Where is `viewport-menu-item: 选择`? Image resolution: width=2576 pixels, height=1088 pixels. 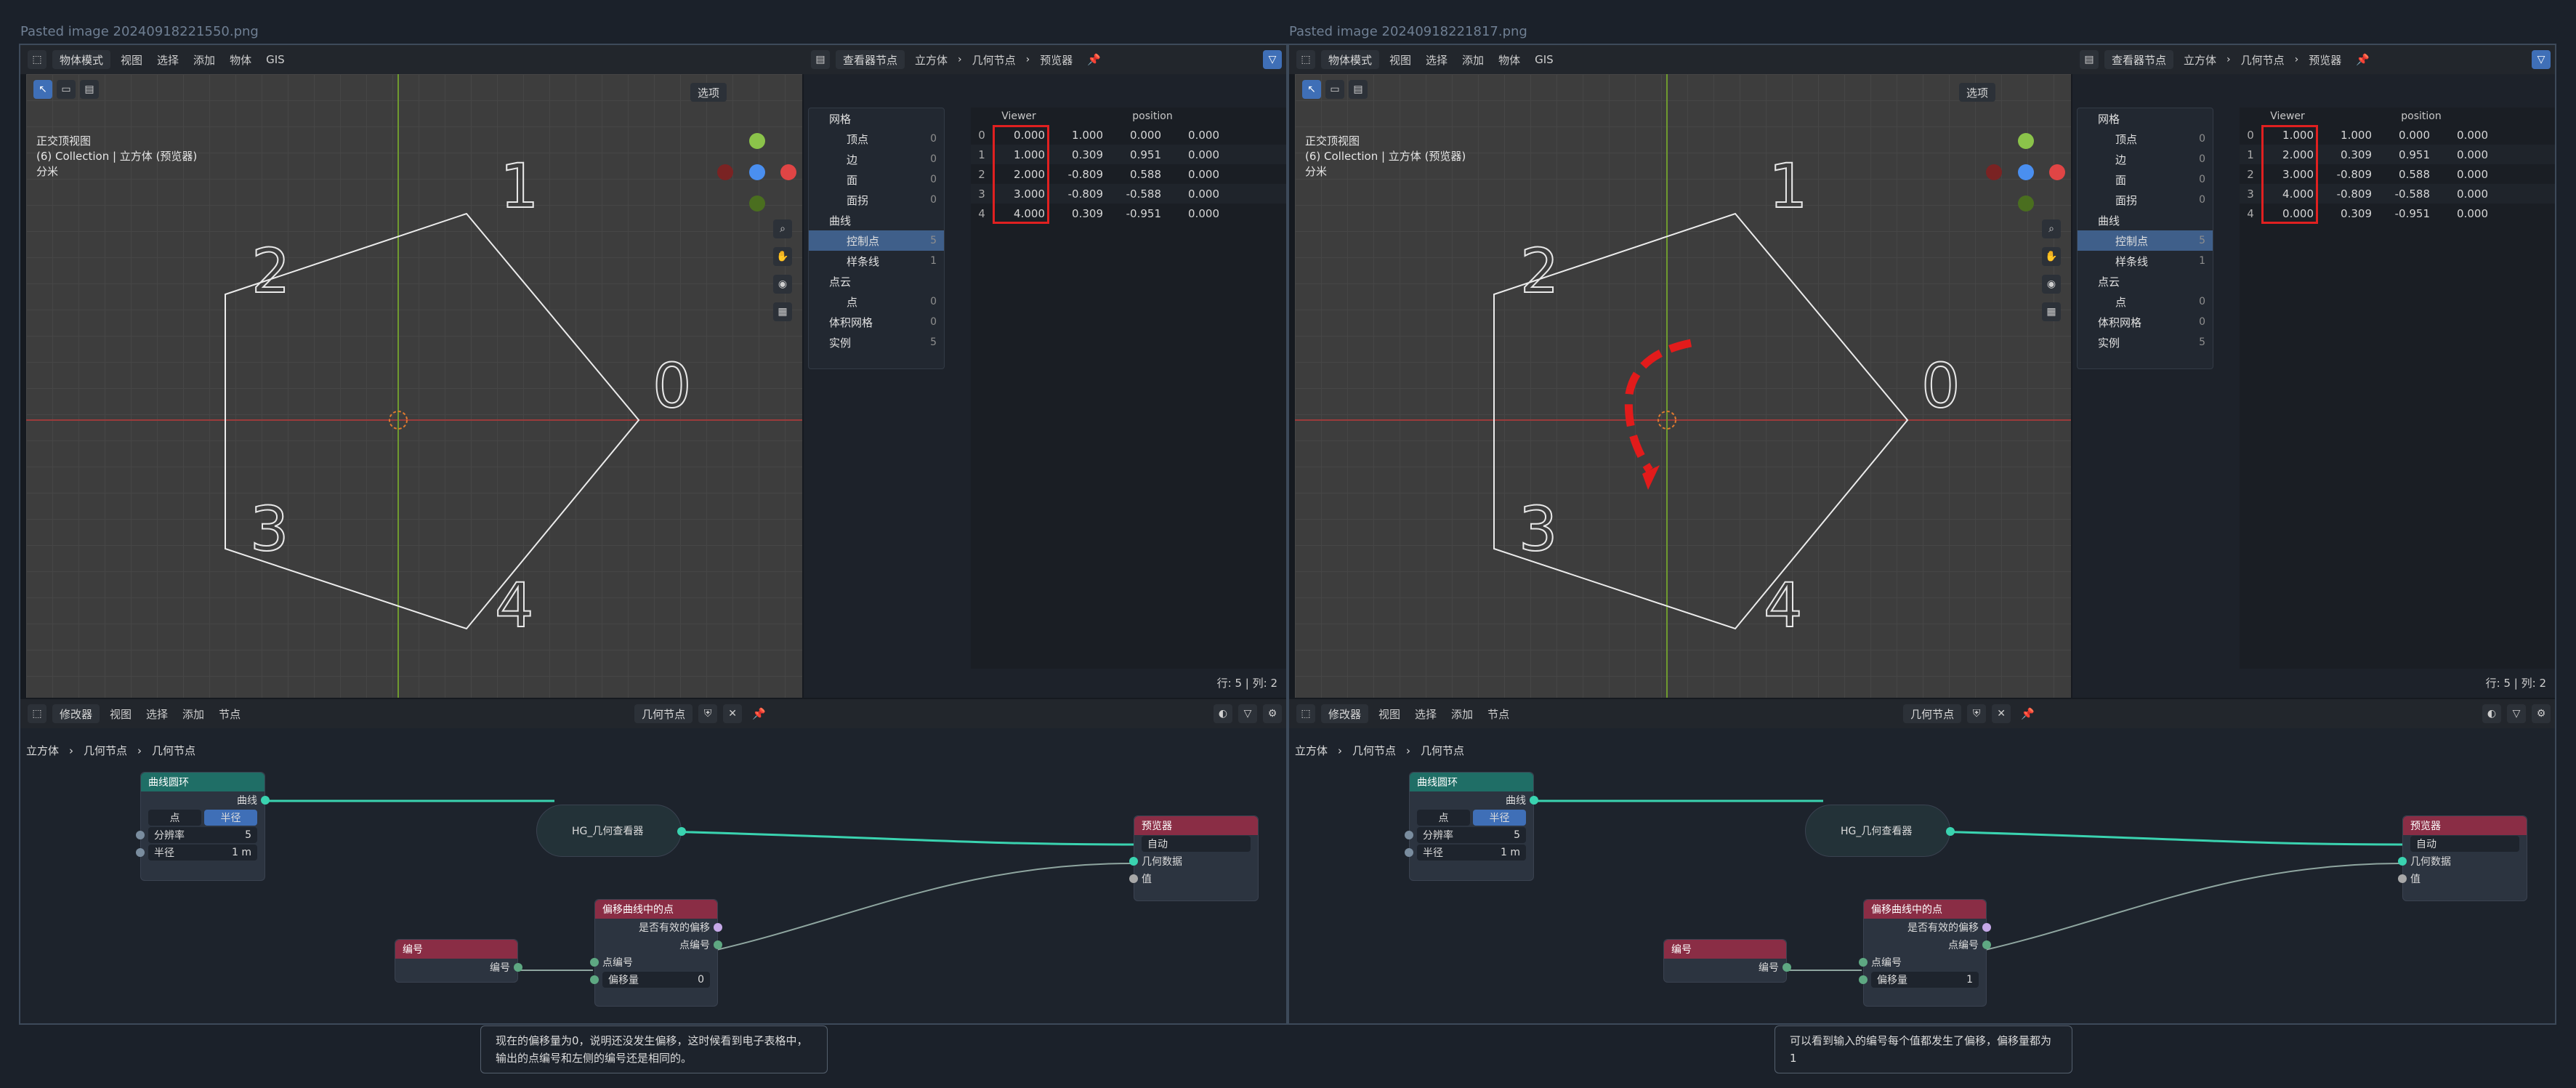 viewport-menu-item: 选择 is located at coordinates (168, 60).